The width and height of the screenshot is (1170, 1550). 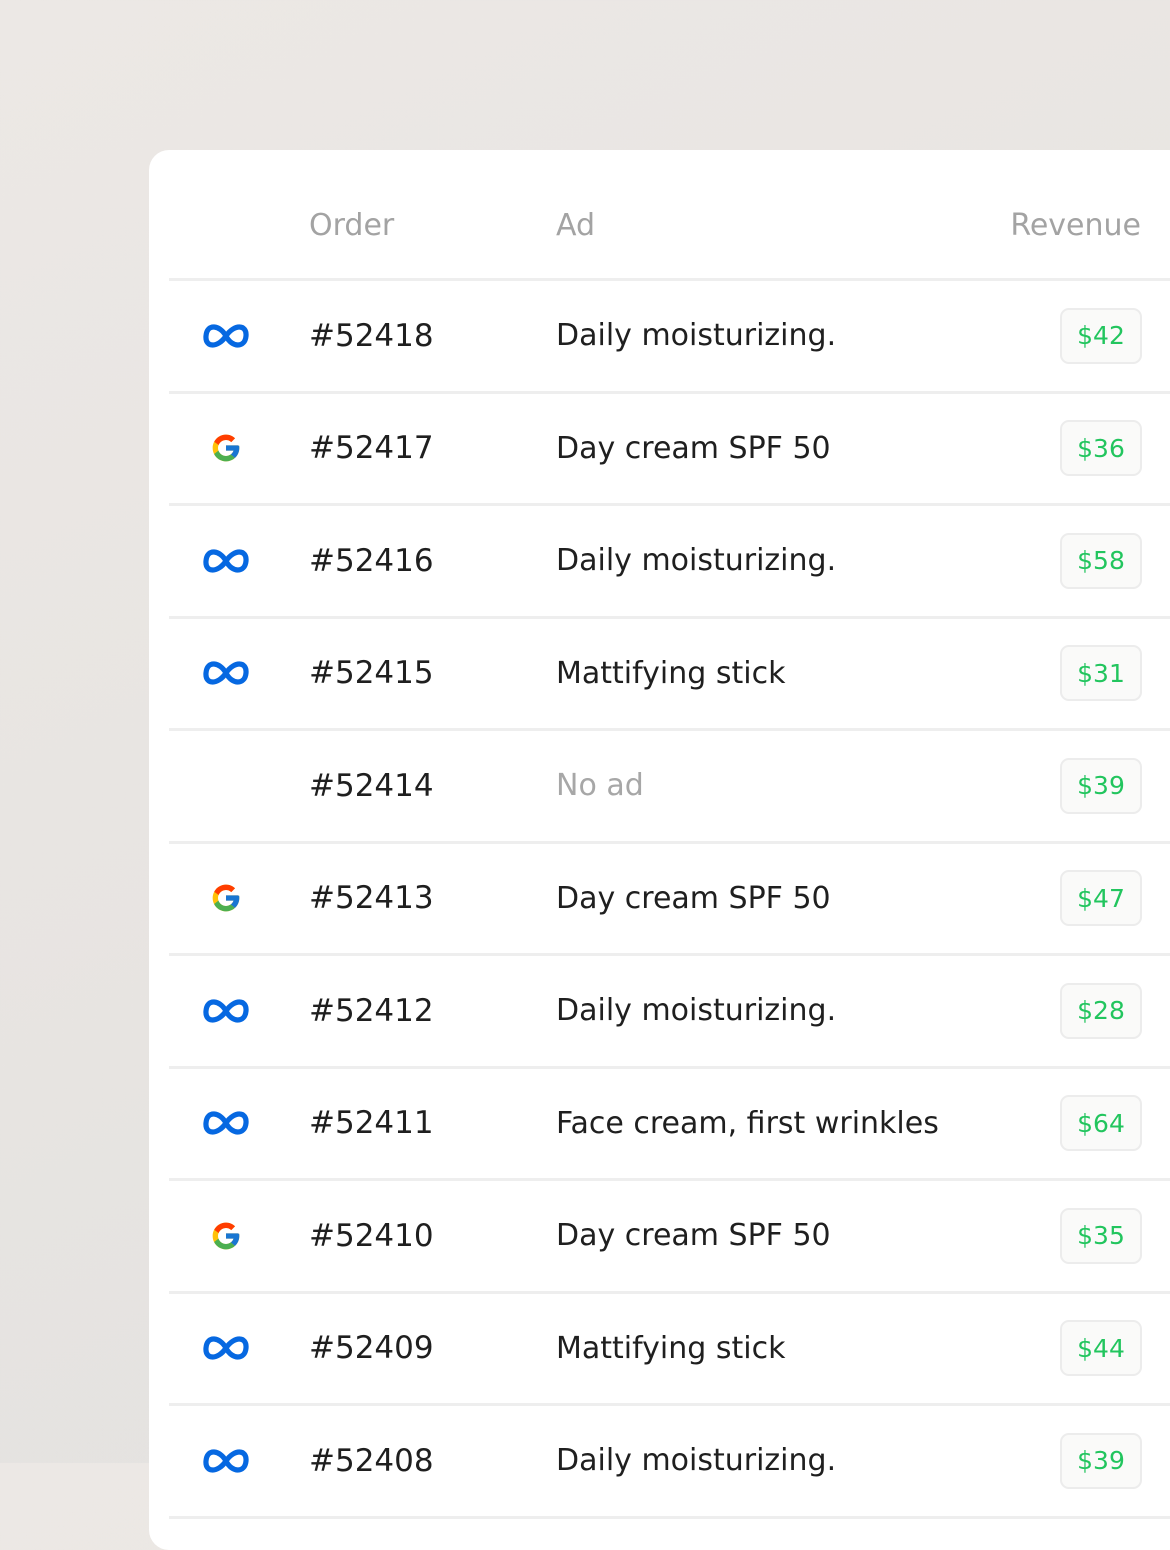 I want to click on revenue-badge: $64, so click(x=1101, y=1123).